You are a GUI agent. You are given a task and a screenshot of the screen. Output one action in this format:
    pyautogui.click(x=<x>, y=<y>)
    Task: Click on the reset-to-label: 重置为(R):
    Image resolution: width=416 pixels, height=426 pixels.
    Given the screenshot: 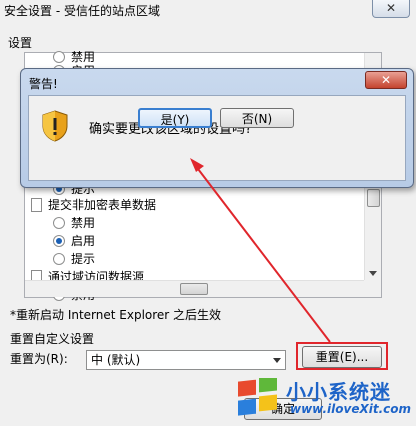 What is the action you would take?
    pyautogui.click(x=39, y=359)
    